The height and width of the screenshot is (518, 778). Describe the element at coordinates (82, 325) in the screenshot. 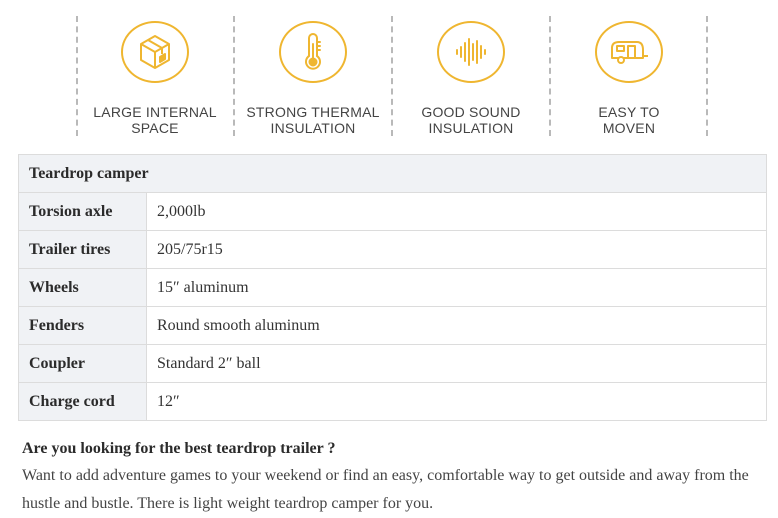

I see `row-key: Fenders` at that location.